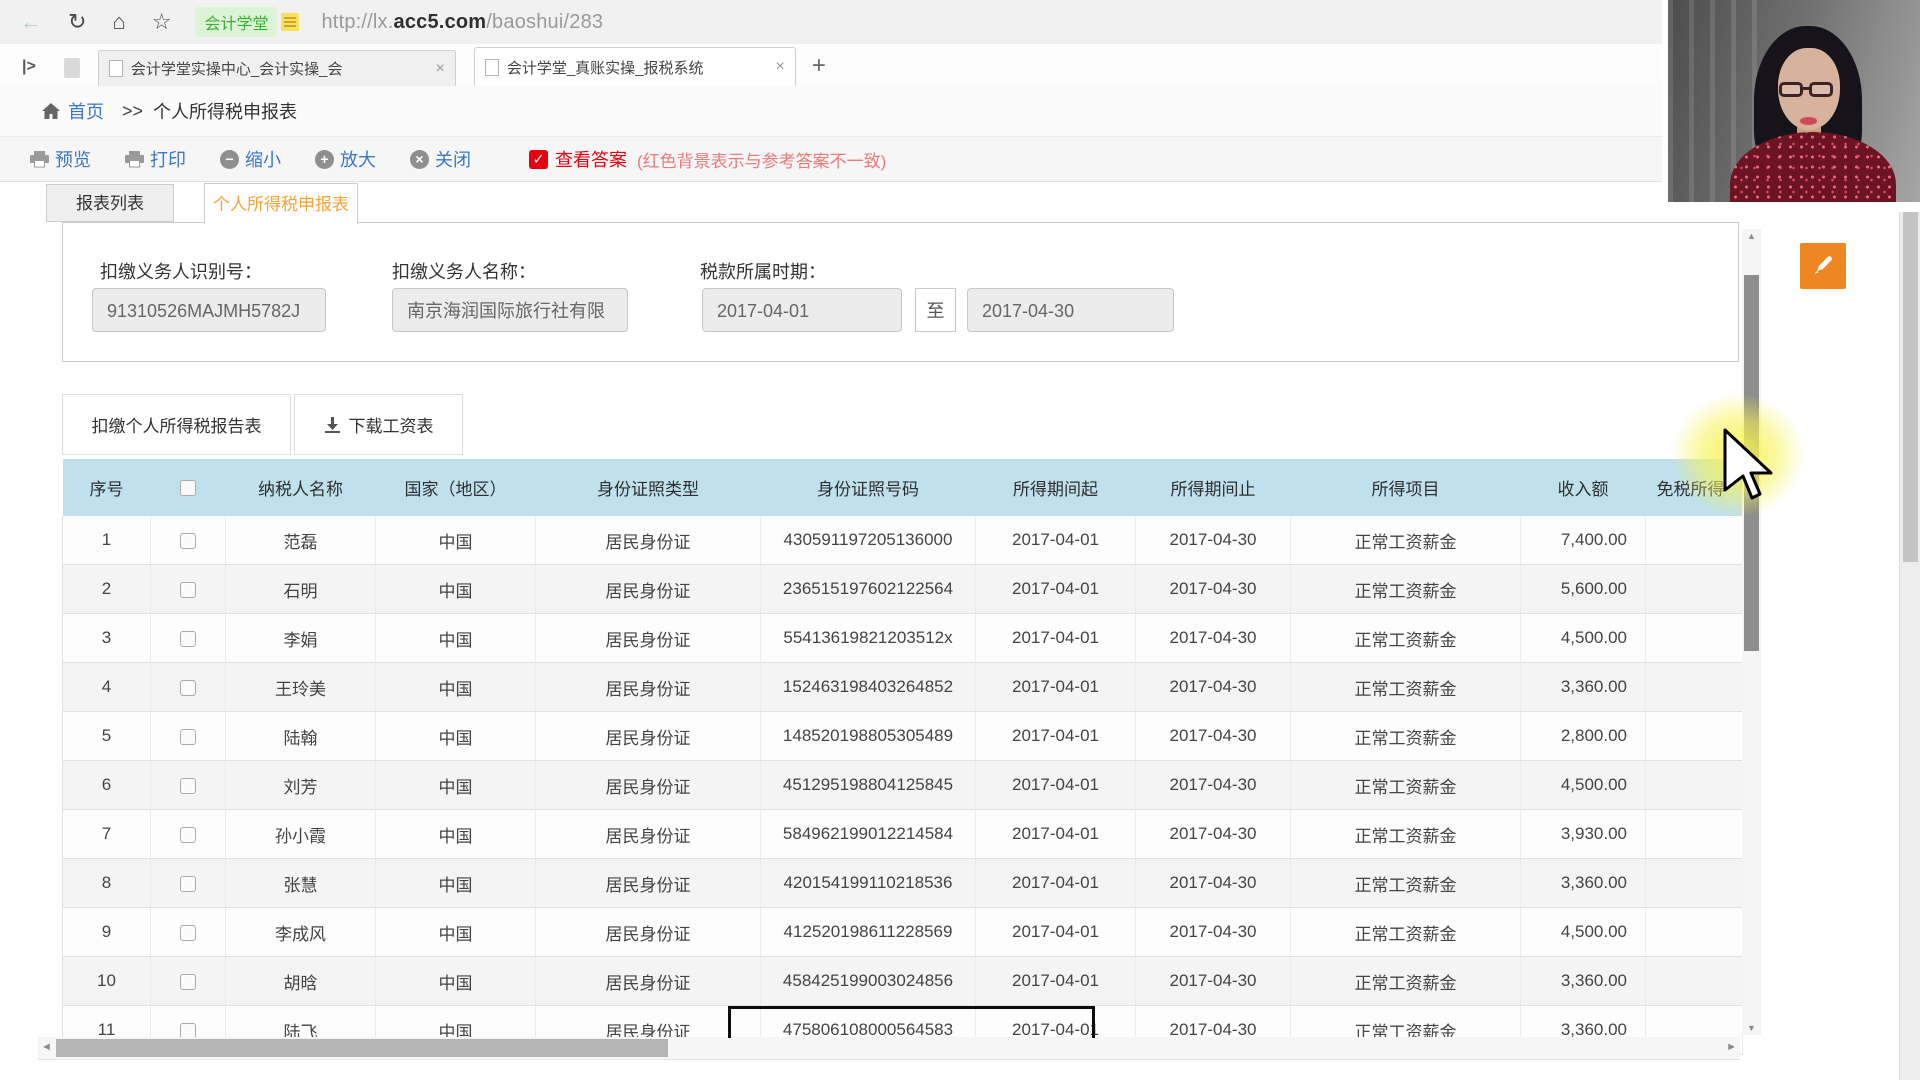 The image size is (1920, 1080). I want to click on check-answer-toggle: ✓ 查看答案, so click(578, 159).